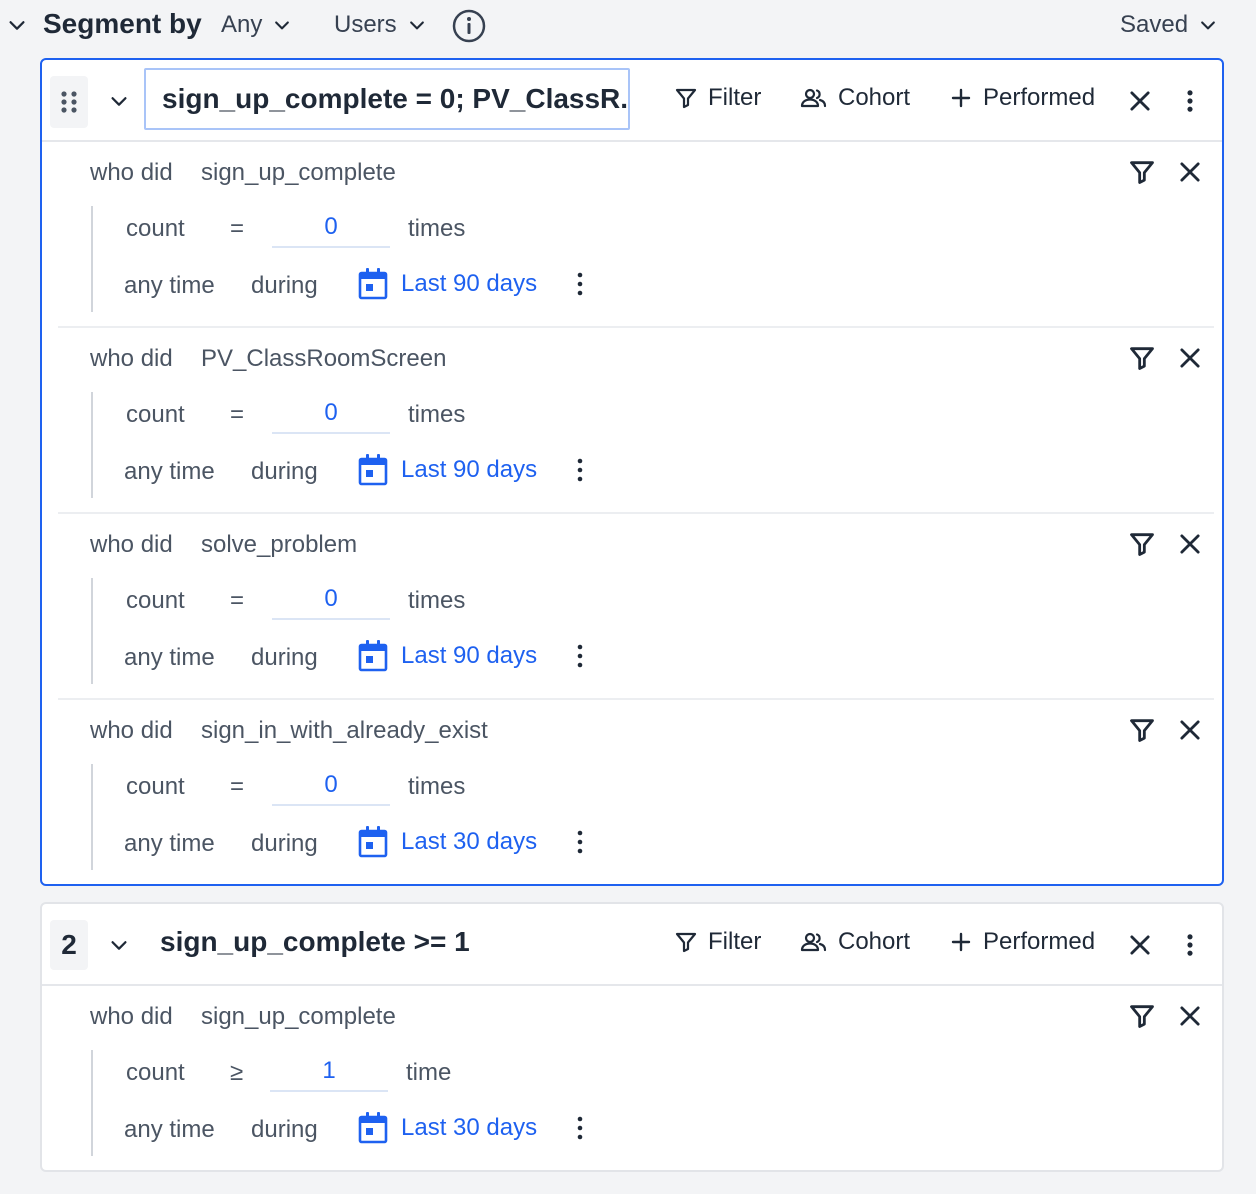 The image size is (1256, 1194). Describe the element at coordinates (122, 23) in the screenshot. I see `segment-by-title: Segment by` at that location.